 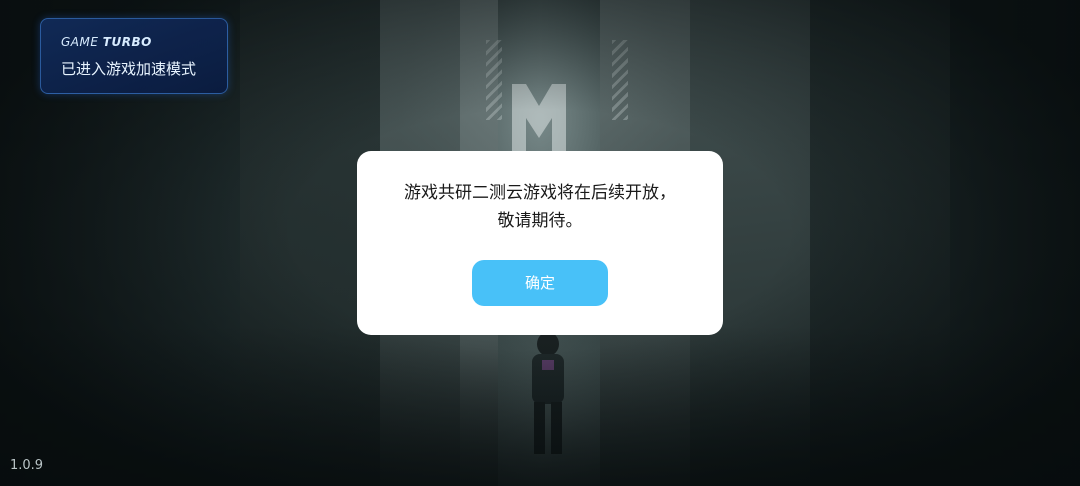 What do you see at coordinates (134, 56) in the screenshot?
I see `game-turbo-toast: GAME TURBO 已进入游戏加速模式` at bounding box center [134, 56].